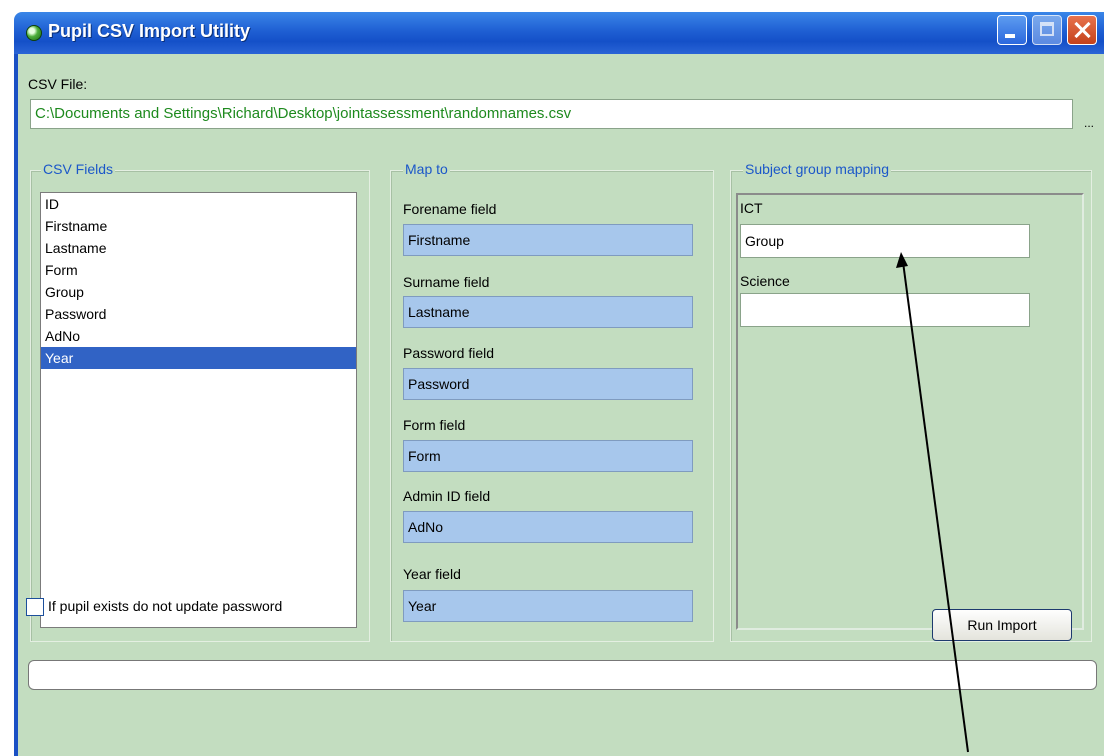 The height and width of the screenshot is (756, 1104). I want to click on maximize-button, so click(1047, 30).